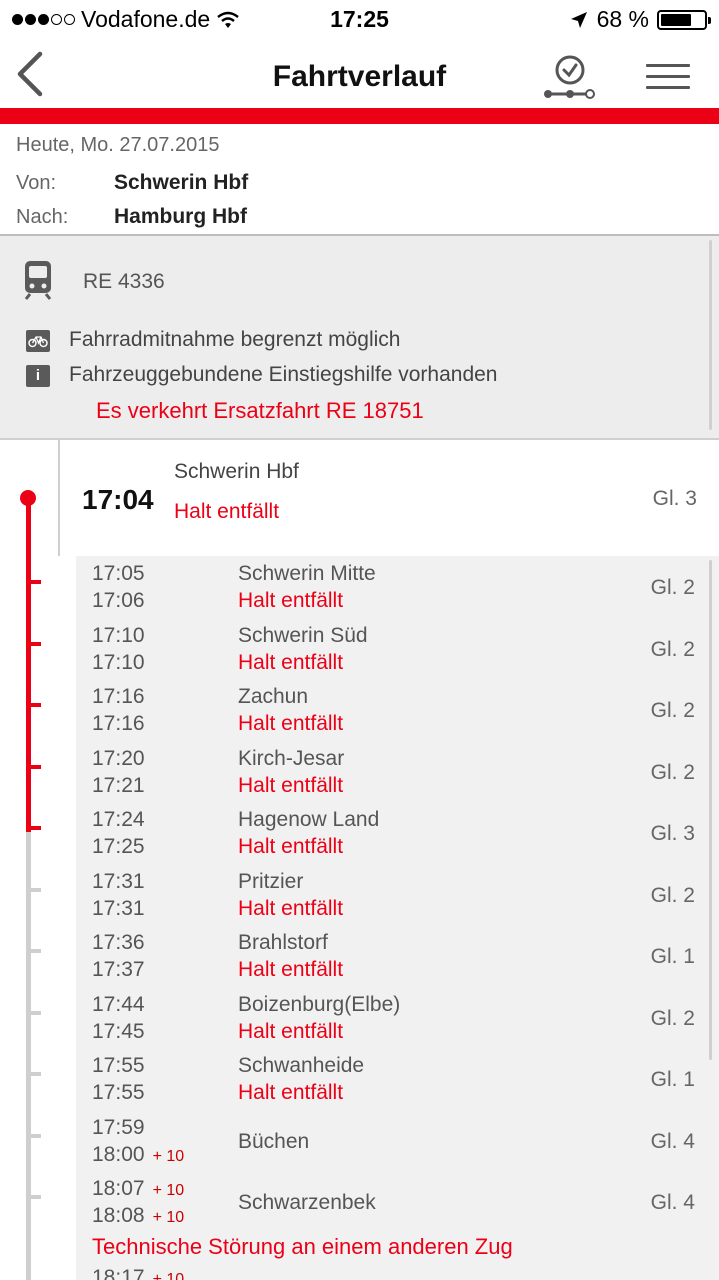 This screenshot has width=719, height=1280. I want to click on station-name: Pritzier, so click(271, 881).